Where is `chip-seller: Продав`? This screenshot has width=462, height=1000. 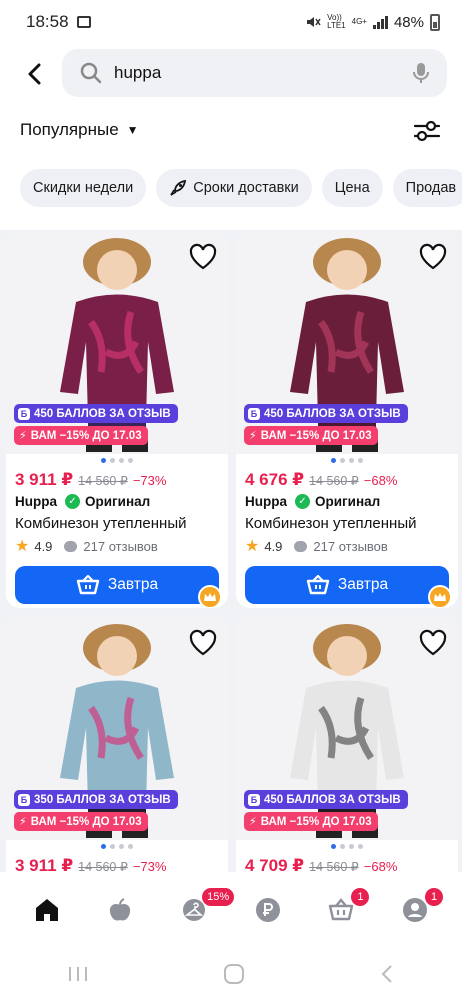
chip-seller: Продав is located at coordinates (427, 188).